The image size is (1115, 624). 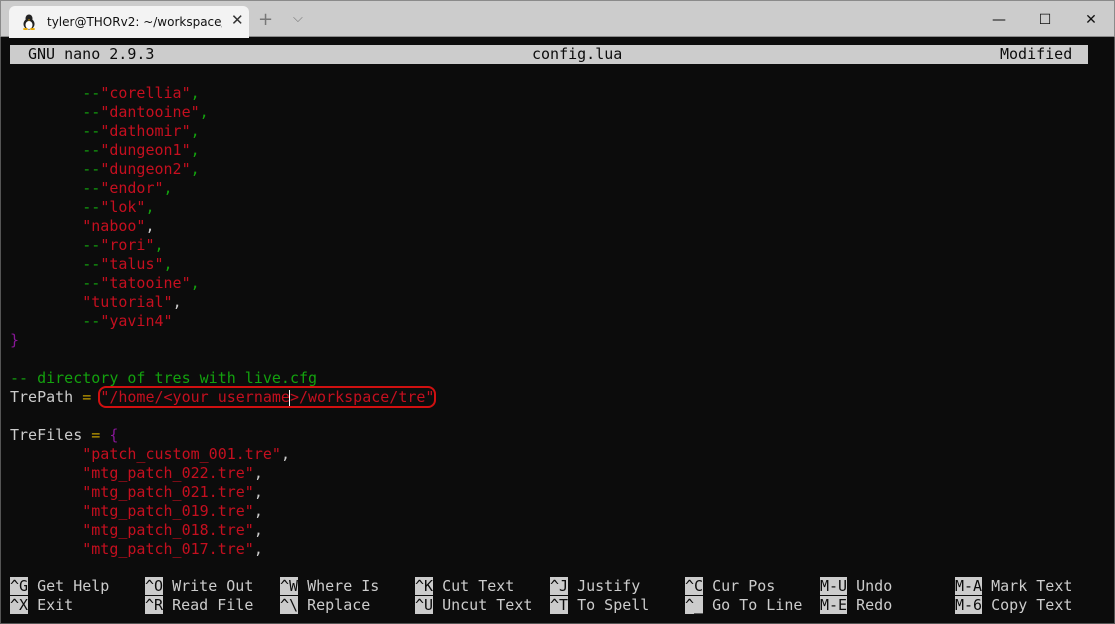 I want to click on shortcut-replace: ^\ Replace, so click(x=325, y=605).